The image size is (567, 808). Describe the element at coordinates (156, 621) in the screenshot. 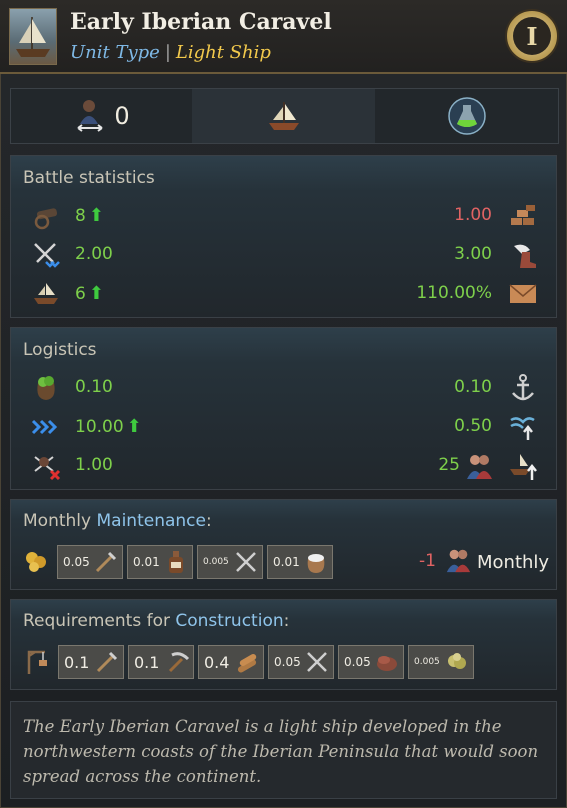

I see `construction-title: Requirements for Construction:` at that location.